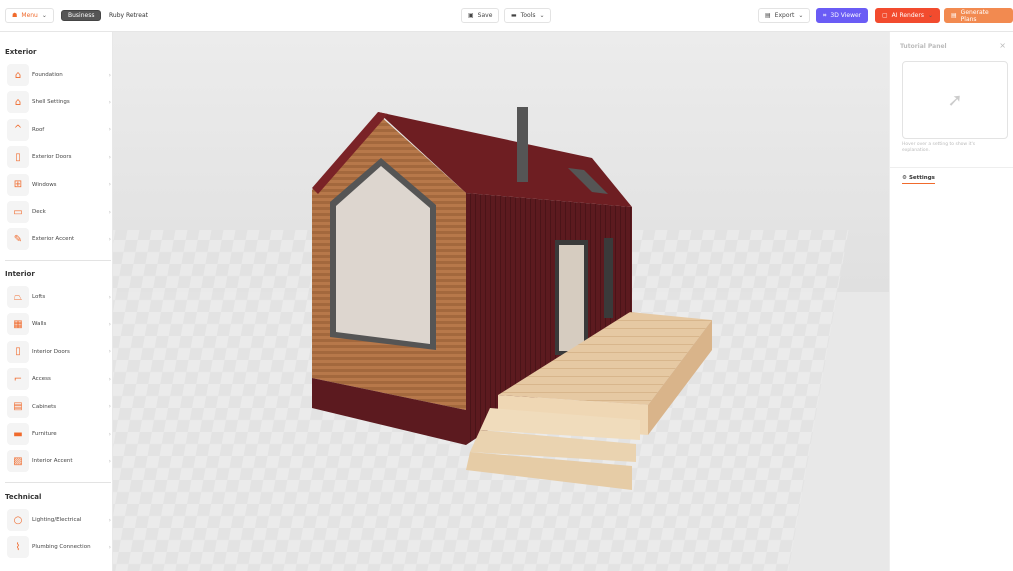 The image size is (1013, 571). I want to click on sidebar-item-exterior-accent: ✎ Exterior Accent ›, so click(59, 239).